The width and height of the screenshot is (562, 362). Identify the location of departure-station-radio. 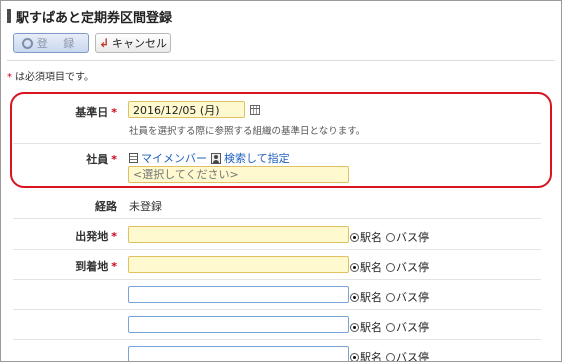
(354, 237).